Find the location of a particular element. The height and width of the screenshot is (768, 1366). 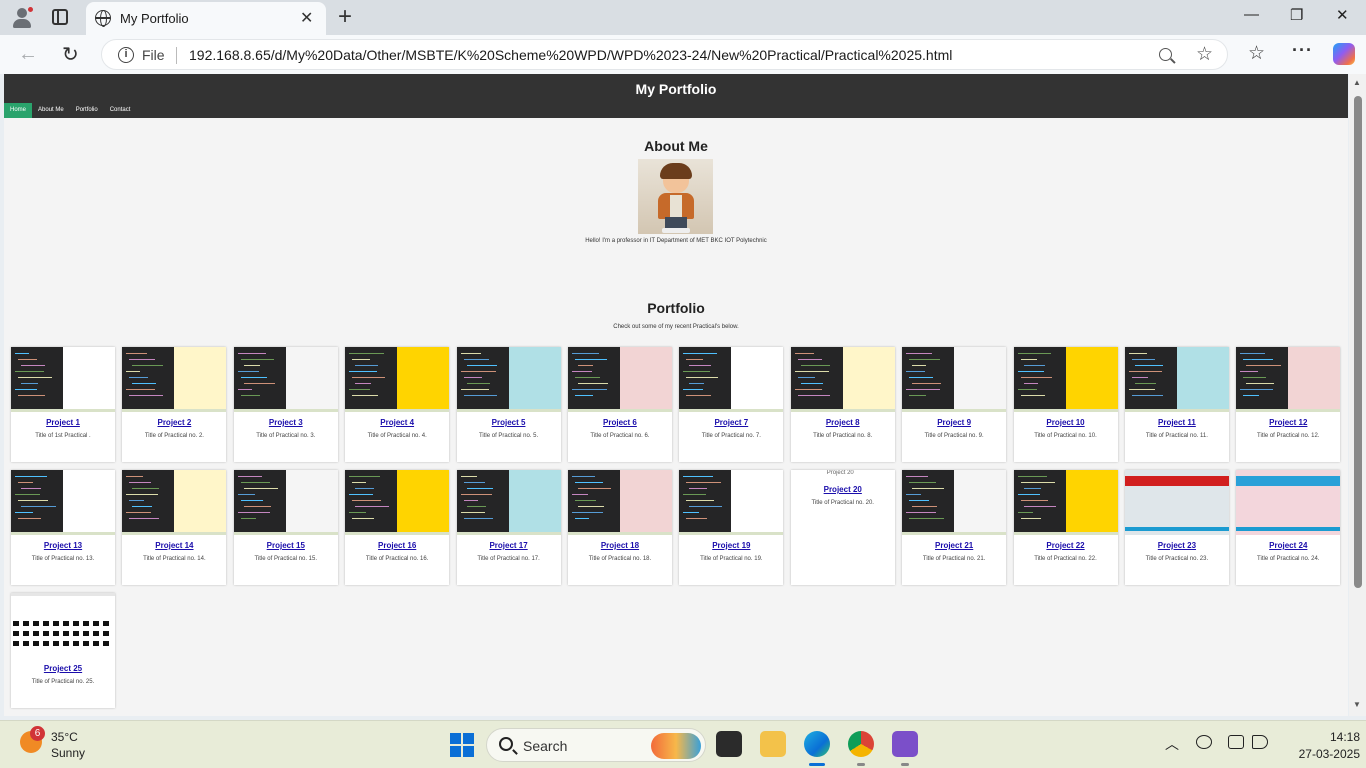

windows-start-icon is located at coordinates (462, 745).